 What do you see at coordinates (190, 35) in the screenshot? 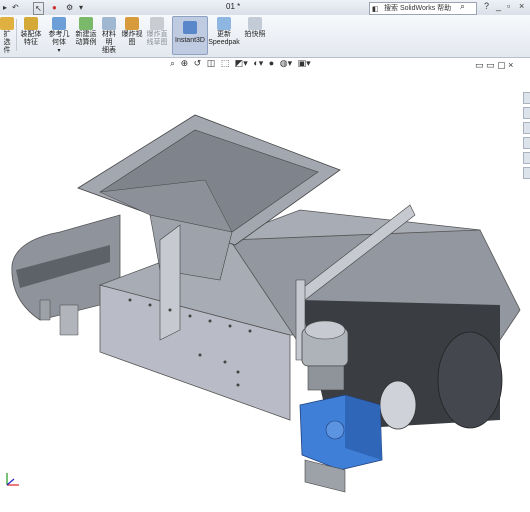
I see `instant3d-button: Instant3D` at bounding box center [190, 35].